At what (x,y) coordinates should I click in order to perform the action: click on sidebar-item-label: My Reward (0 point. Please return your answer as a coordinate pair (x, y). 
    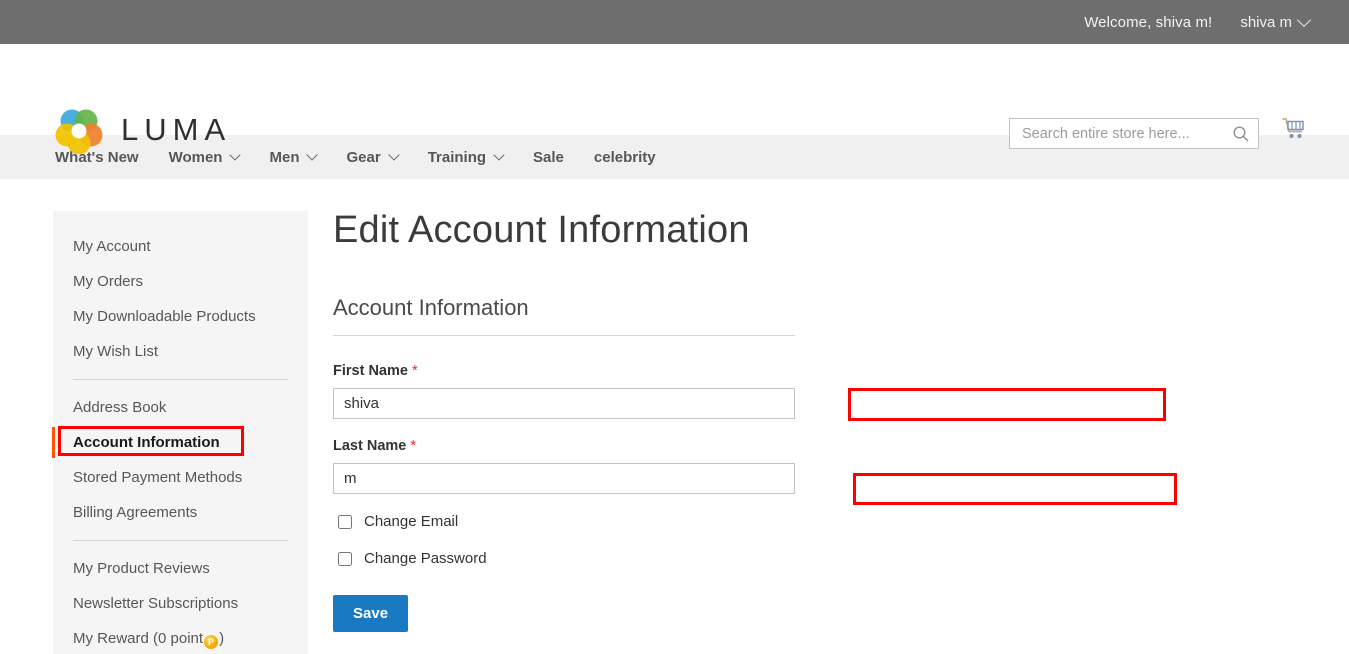
    Looking at the image, I should click on (138, 638).